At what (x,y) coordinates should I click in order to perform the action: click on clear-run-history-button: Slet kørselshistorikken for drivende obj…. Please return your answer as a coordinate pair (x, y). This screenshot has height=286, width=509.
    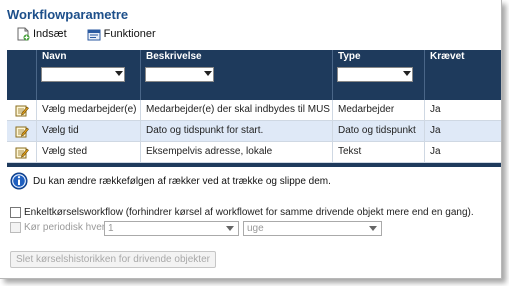
    Looking at the image, I should click on (113, 259).